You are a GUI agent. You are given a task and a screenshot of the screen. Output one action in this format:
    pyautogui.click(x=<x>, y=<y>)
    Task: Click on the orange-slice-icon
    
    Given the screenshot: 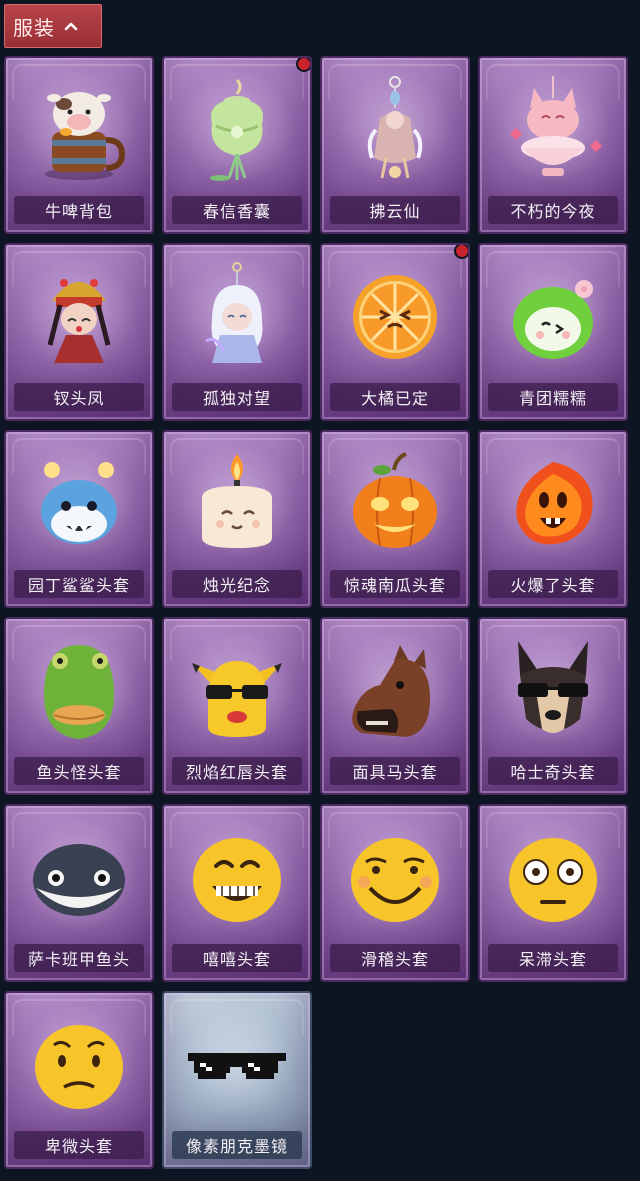 What is the action you would take?
    pyautogui.click(x=395, y=317)
    